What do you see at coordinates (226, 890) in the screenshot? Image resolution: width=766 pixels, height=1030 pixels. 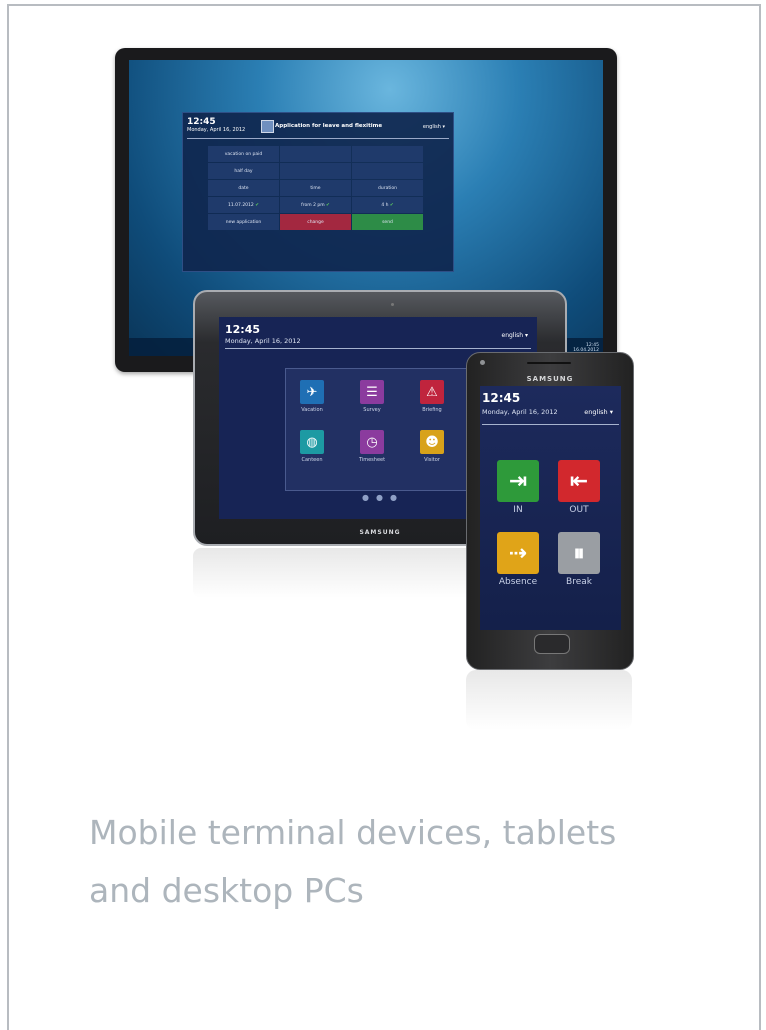 I see `caption-line-2: and desktop PCs` at bounding box center [226, 890].